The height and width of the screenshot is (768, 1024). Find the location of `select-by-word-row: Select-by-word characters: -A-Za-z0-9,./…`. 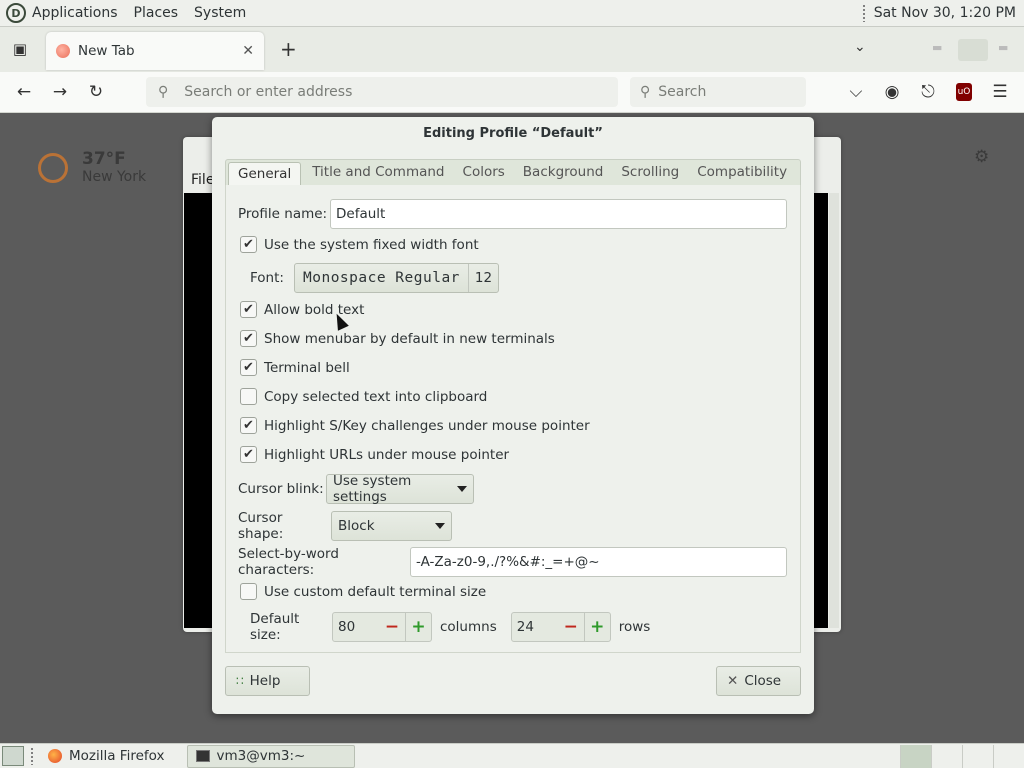

select-by-word-row: Select-by-word characters: -A-Za-z0-9,./… is located at coordinates (512, 562).